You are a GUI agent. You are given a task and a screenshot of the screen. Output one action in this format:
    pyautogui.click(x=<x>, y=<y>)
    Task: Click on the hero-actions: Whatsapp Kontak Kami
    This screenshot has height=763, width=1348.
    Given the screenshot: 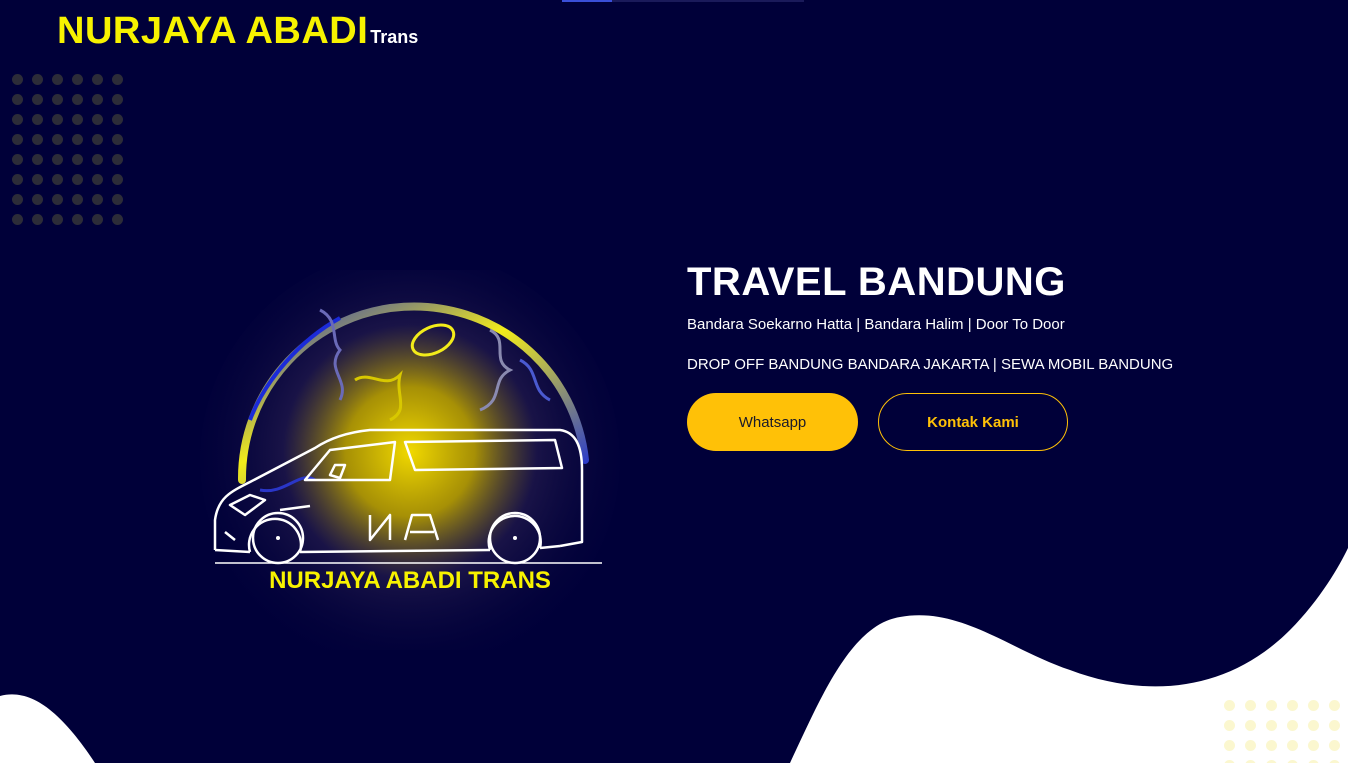 What is the action you would take?
    pyautogui.click(x=997, y=422)
    